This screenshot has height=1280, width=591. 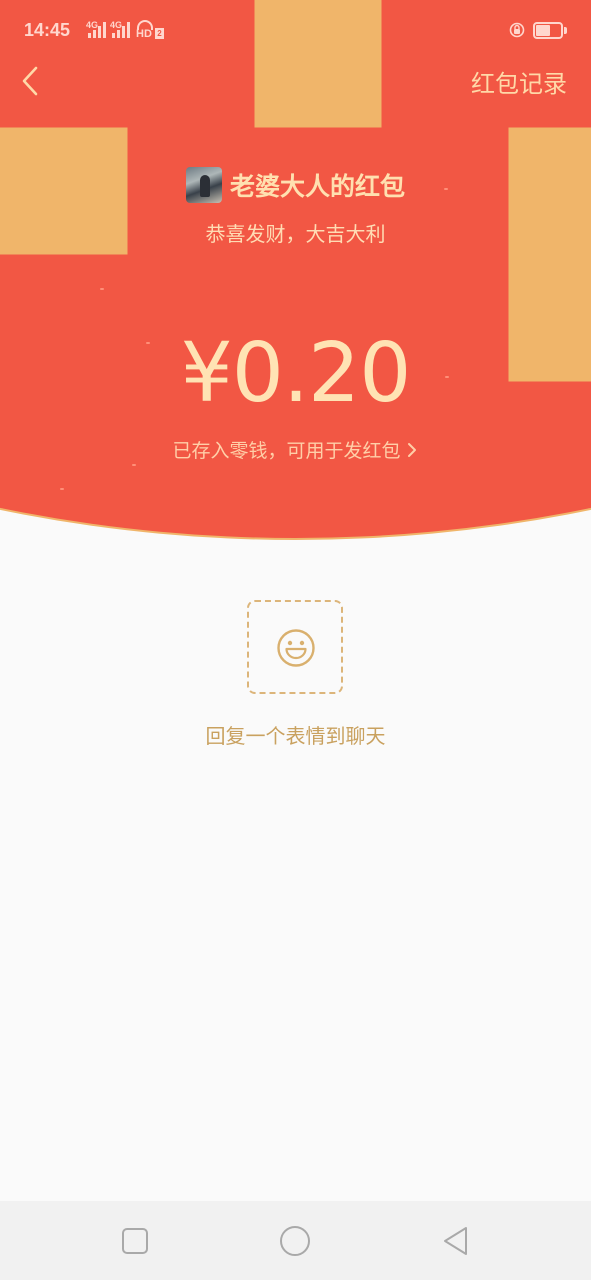 I want to click on chevron-right-icon, so click(x=411, y=449).